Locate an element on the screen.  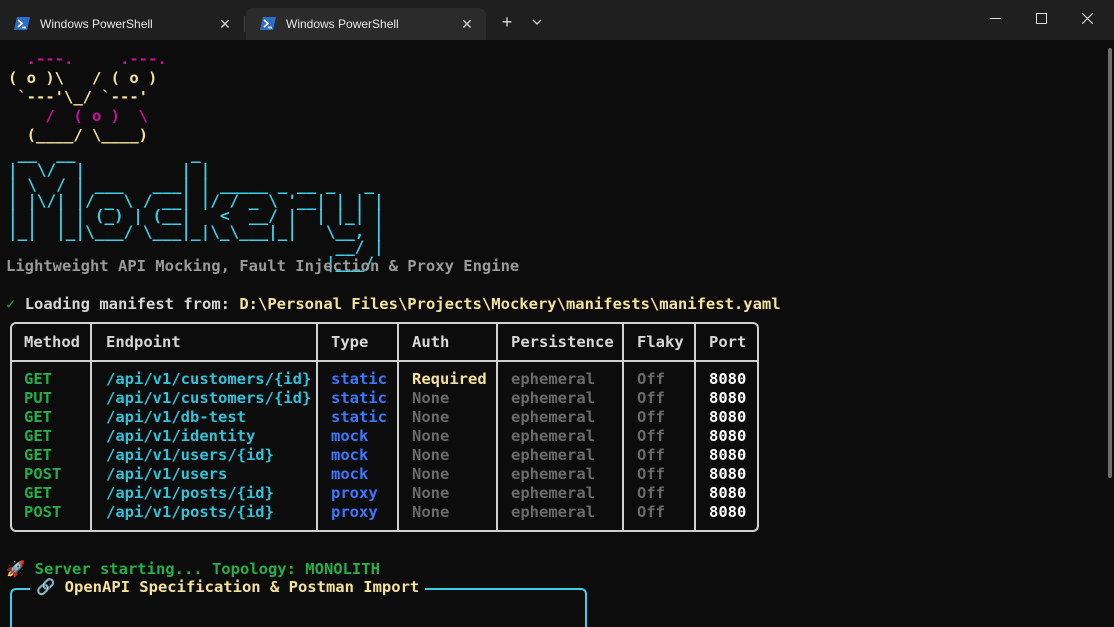
manifest-label: Loading manifest from: is located at coordinates (132, 304).